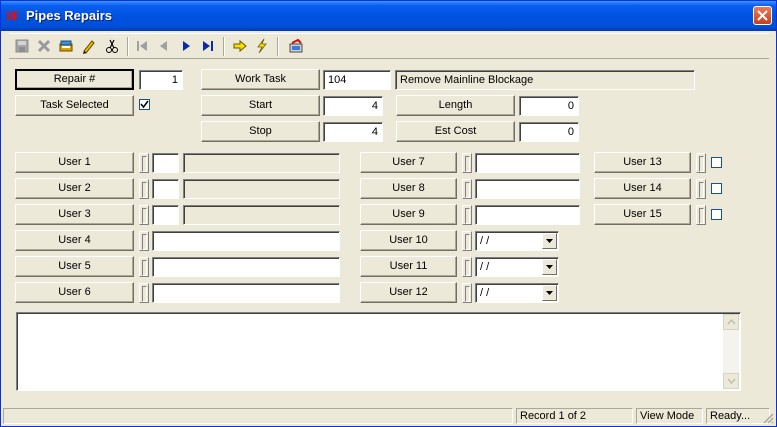 The image size is (777, 427). I want to click on close-icon, so click(762, 15).